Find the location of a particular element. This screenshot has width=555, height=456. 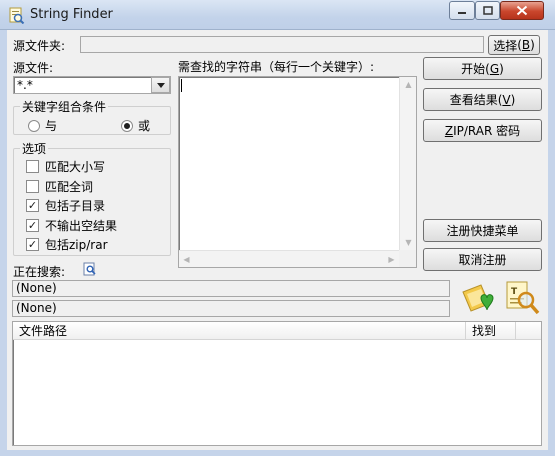

search-status-2: (None) is located at coordinates (231, 308).